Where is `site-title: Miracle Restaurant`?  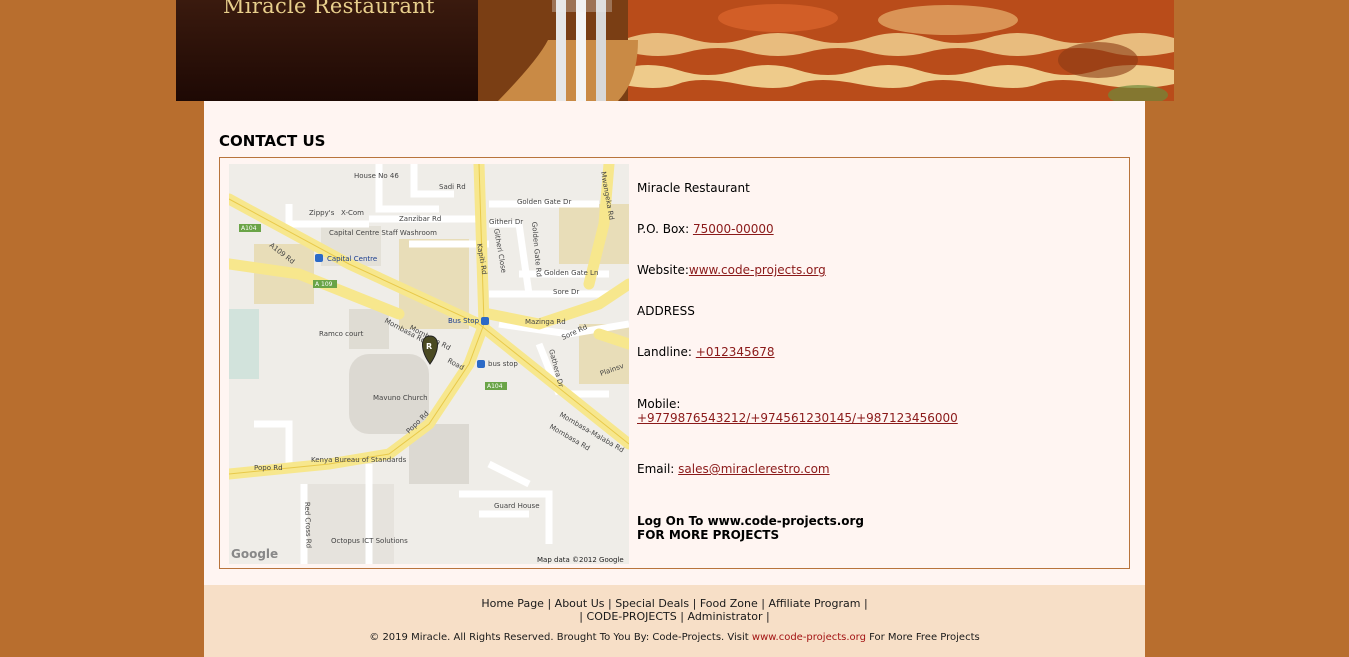 site-title: Miracle Restaurant is located at coordinates (329, 9).